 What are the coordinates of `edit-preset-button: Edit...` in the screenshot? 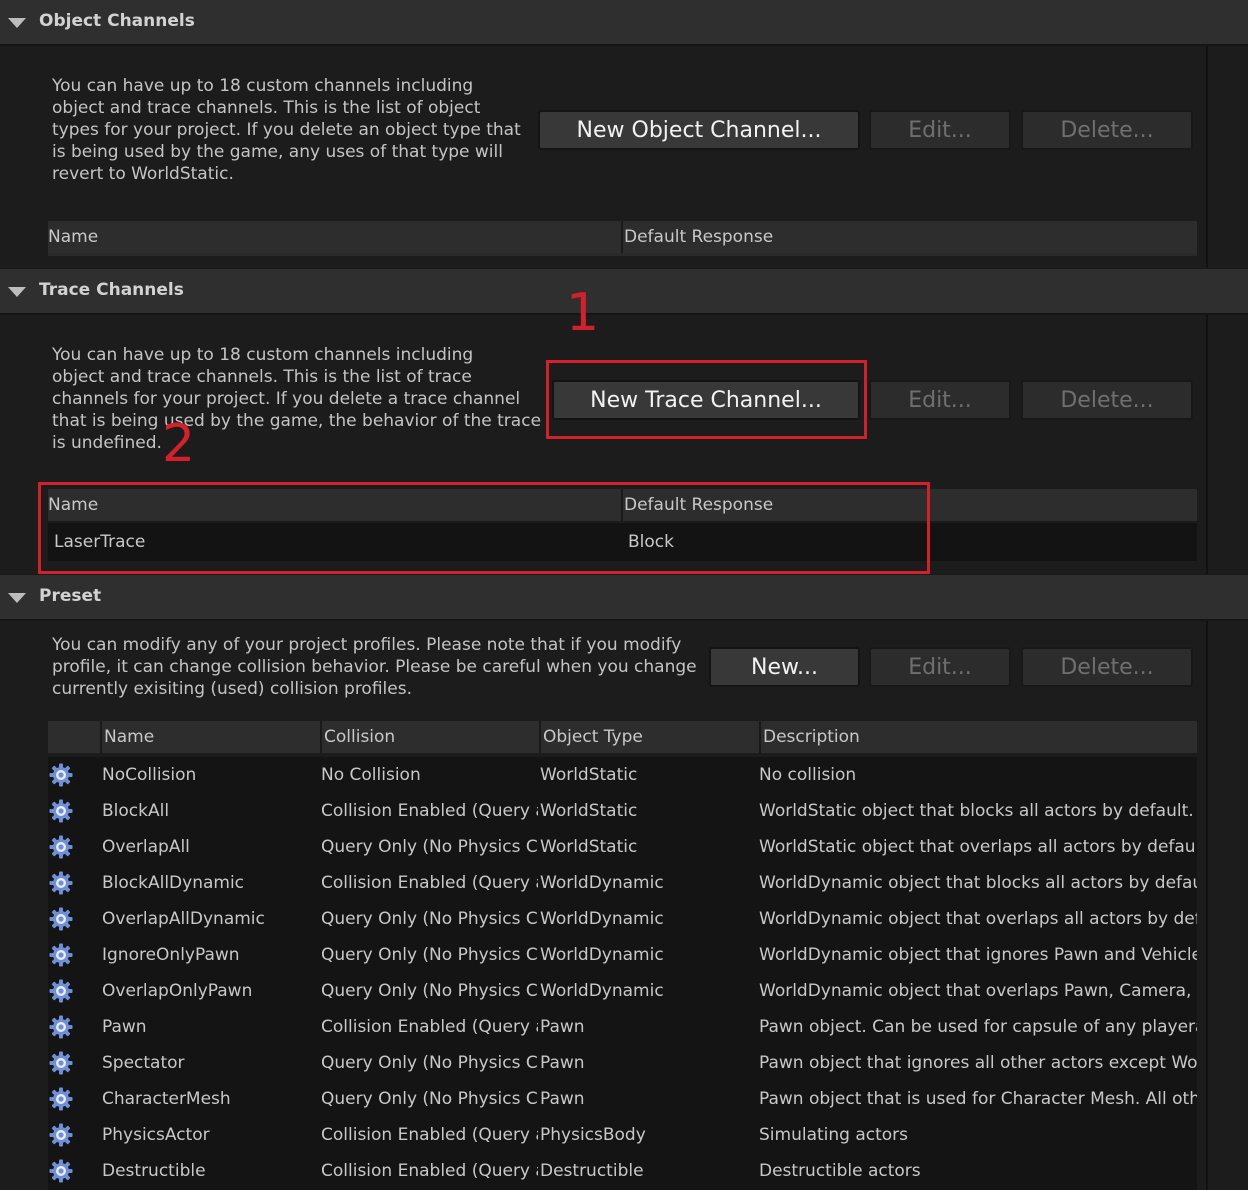 It's located at (940, 667).